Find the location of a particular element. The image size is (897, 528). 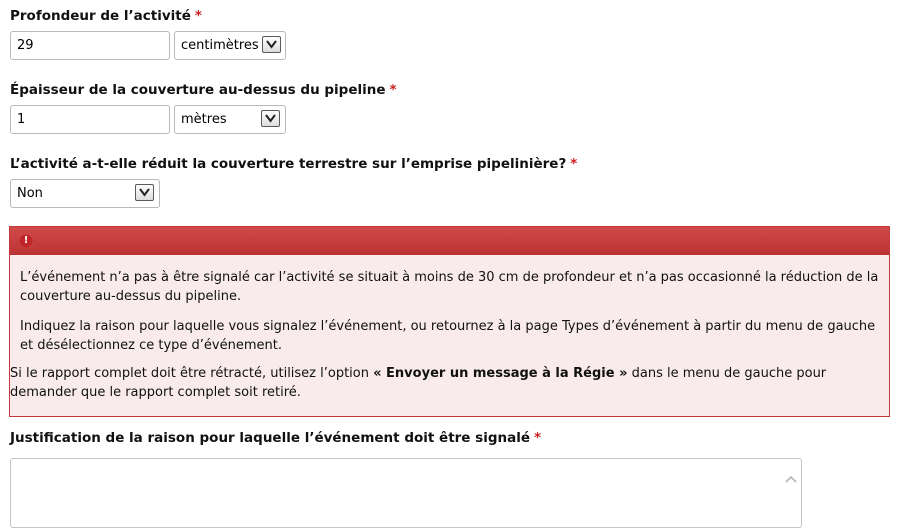

cover-thickness-input-value: 1 is located at coordinates (21, 119).